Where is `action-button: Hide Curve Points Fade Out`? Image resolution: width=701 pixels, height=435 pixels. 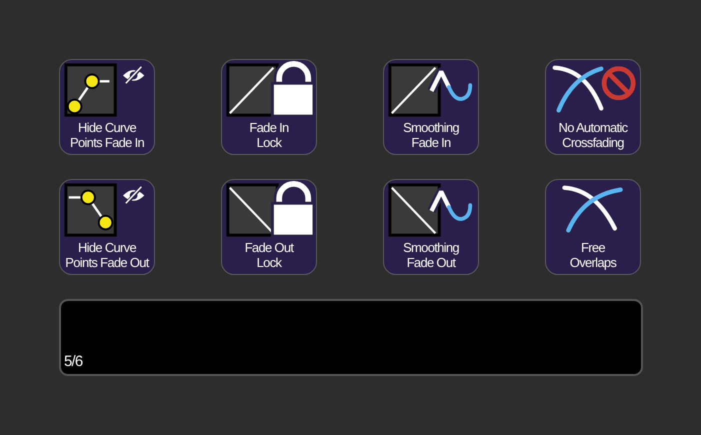
action-button: Hide Curve Points Fade Out is located at coordinates (107, 227).